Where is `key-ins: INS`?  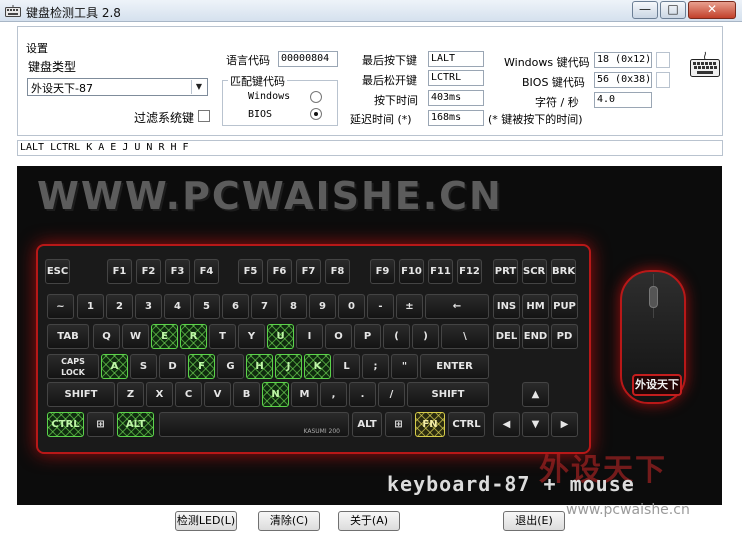
key-ins: INS is located at coordinates (506, 306).